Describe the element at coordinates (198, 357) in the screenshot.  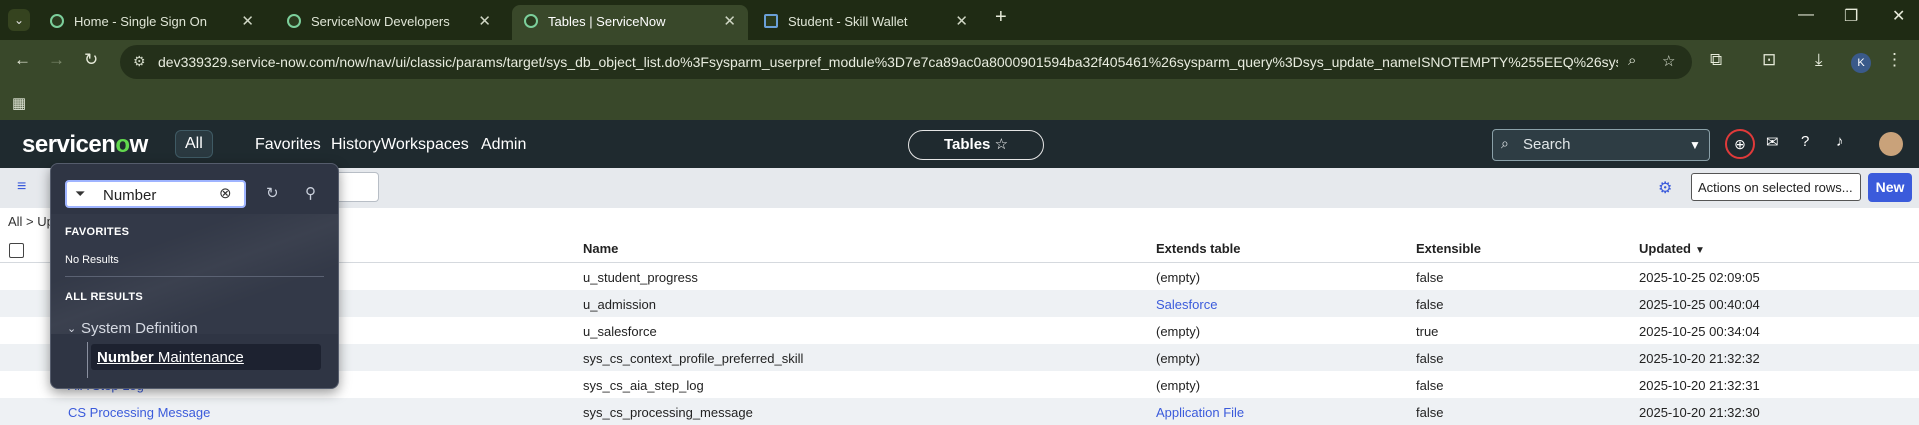
I see `match-rest: Maintenance` at that location.